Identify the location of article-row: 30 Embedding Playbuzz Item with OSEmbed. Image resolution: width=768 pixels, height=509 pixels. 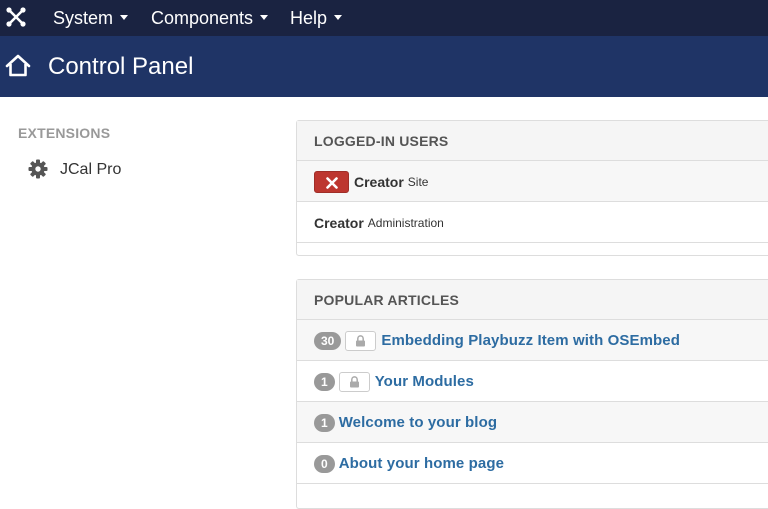
(532, 340).